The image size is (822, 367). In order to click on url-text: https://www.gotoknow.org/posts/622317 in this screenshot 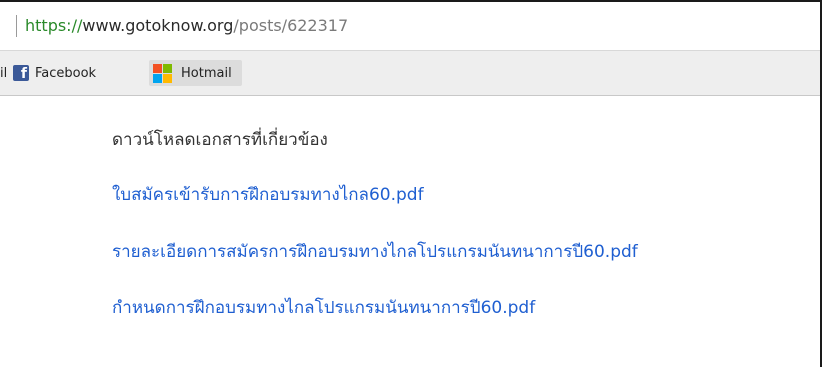, I will do `click(186, 26)`.